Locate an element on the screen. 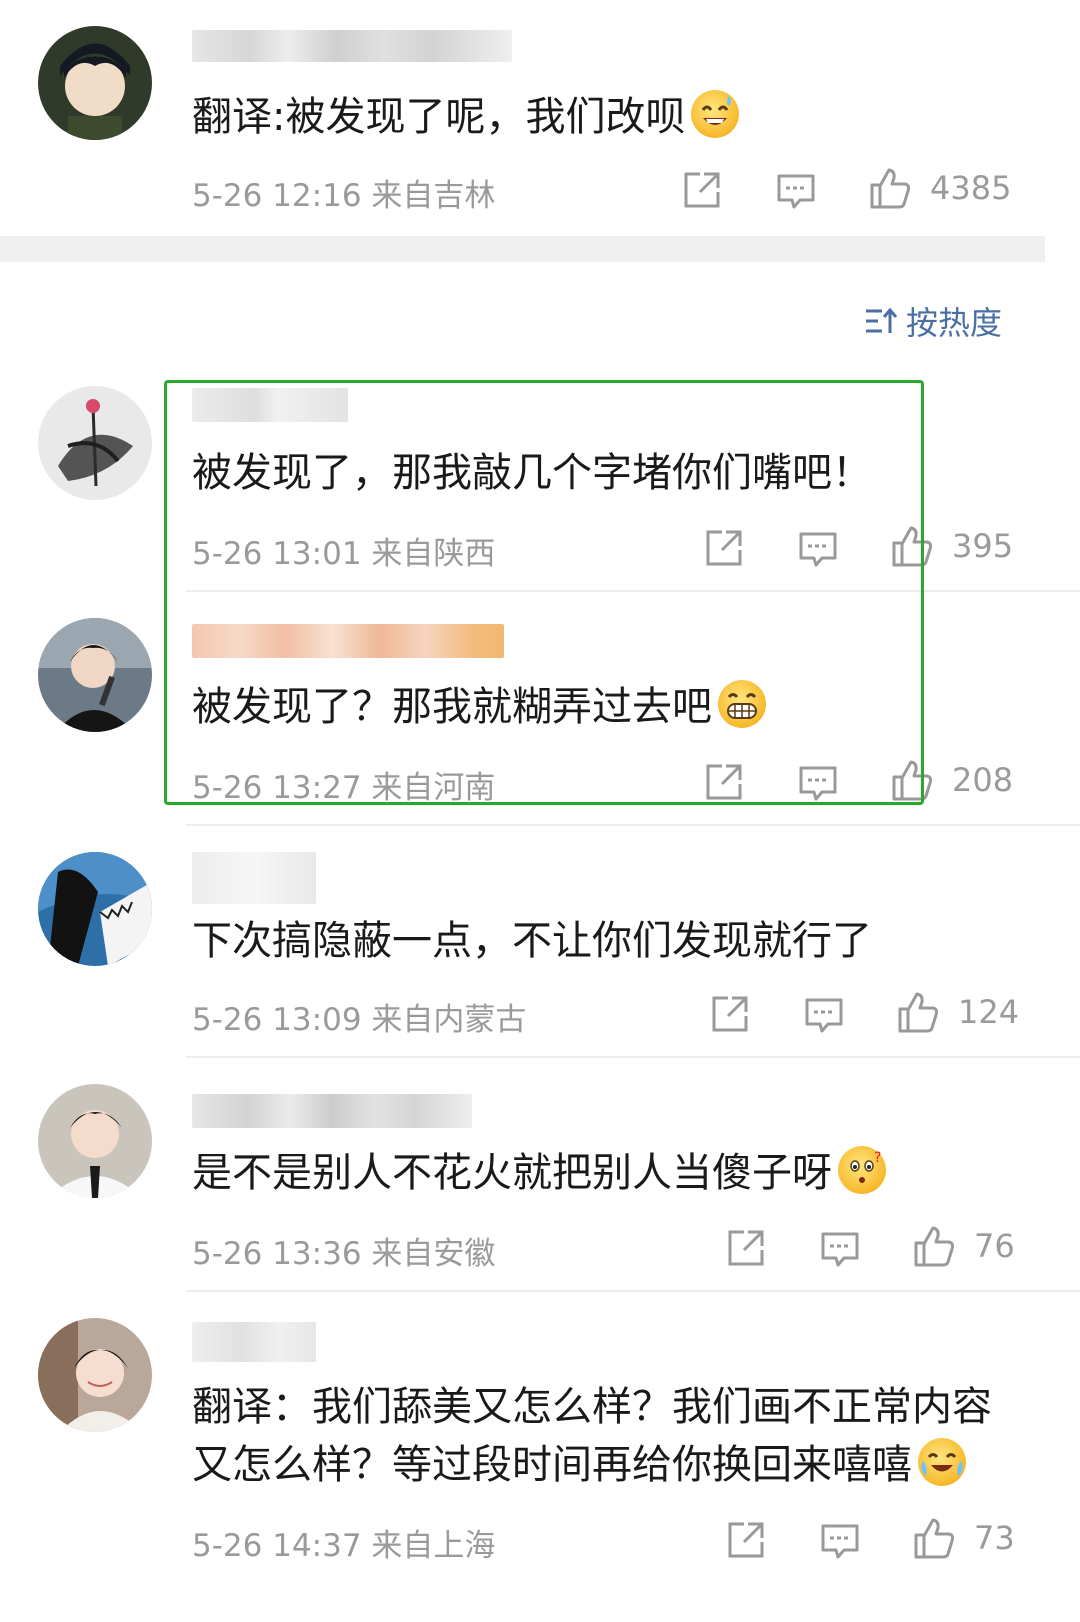  like-button: 4385 is located at coordinates (939, 188).